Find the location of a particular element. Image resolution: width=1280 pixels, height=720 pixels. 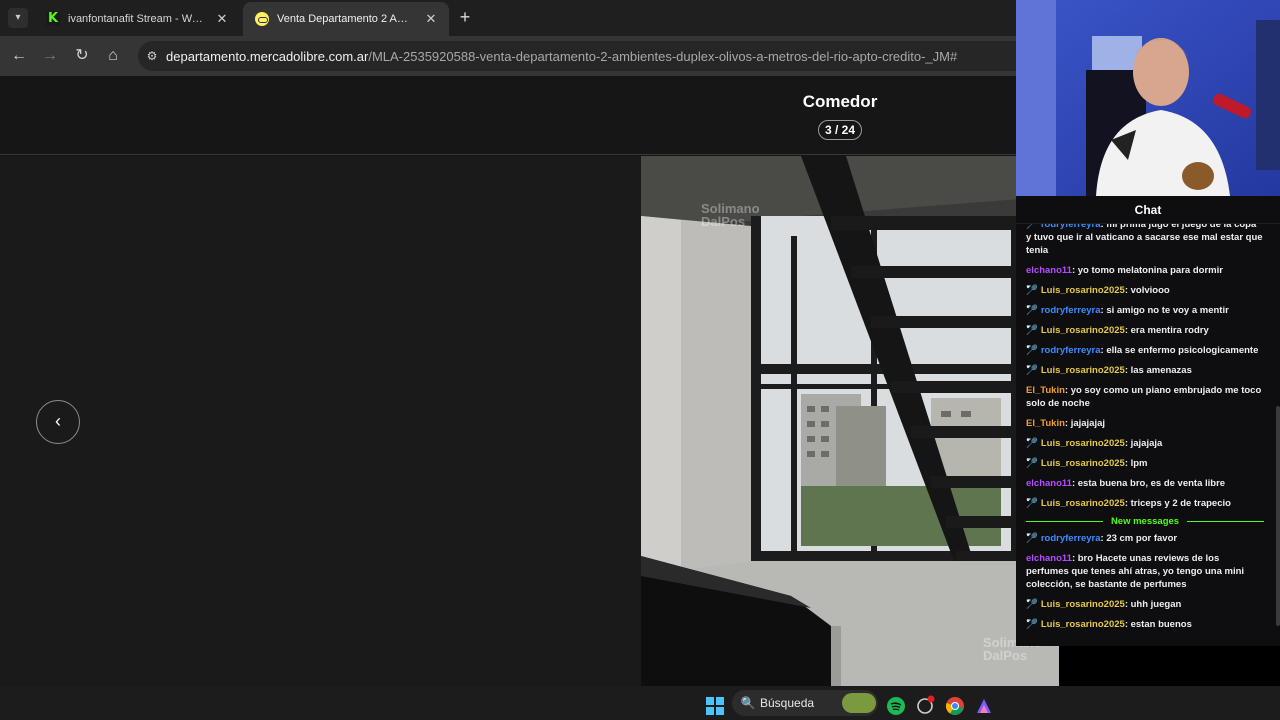

chat-header: Chat is located at coordinates (1148, 210).